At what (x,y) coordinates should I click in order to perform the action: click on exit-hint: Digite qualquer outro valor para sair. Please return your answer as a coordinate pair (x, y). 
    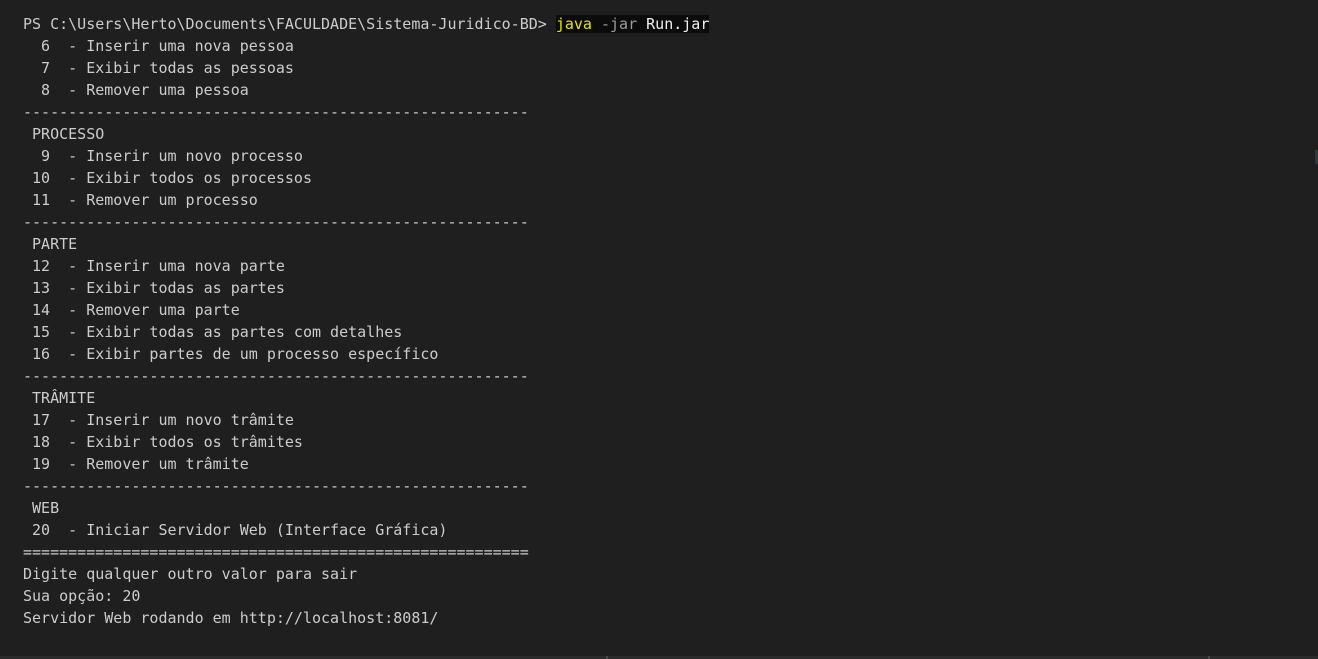
    Looking at the image, I should click on (190, 574).